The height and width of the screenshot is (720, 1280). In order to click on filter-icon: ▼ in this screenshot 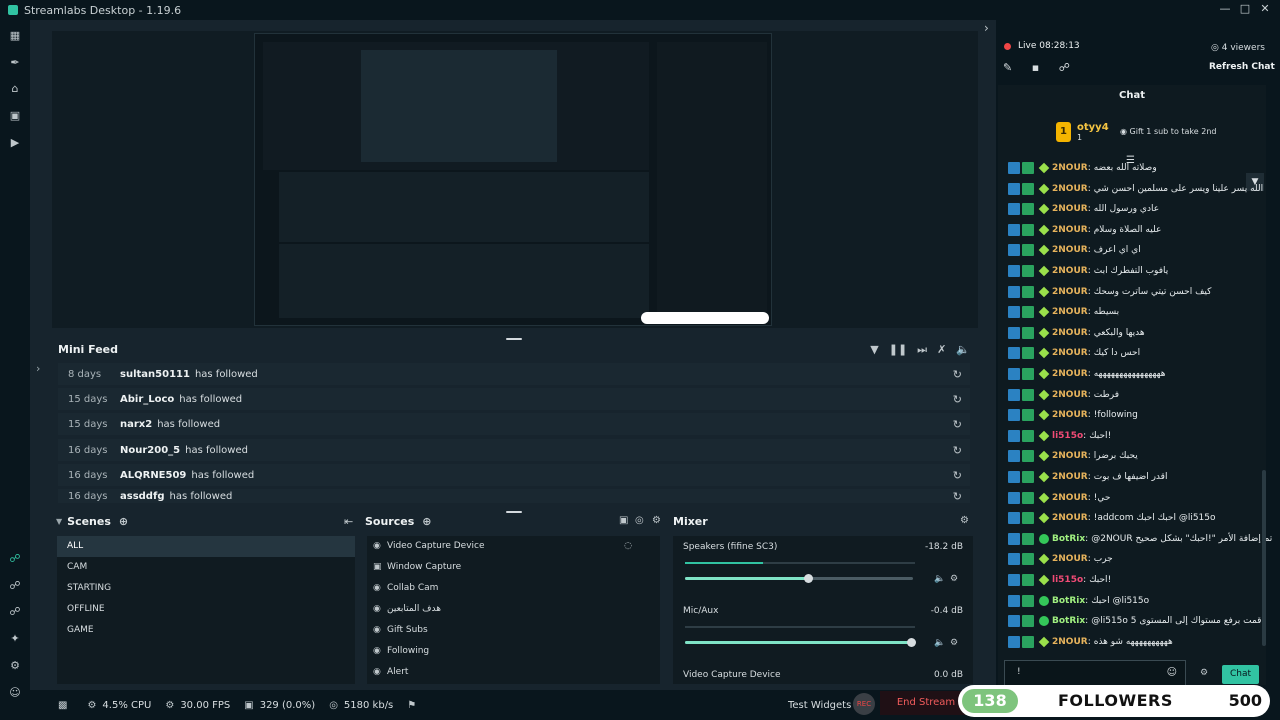, I will do `click(874, 350)`.